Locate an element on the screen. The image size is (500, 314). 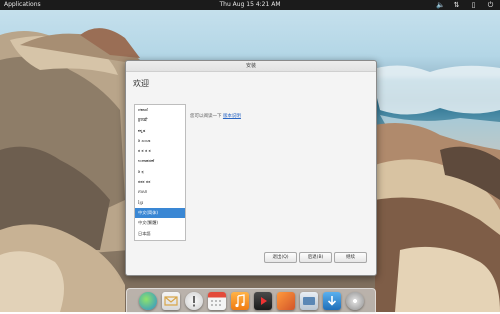
language-item: ខ្មែរ is located at coordinates (160, 203).